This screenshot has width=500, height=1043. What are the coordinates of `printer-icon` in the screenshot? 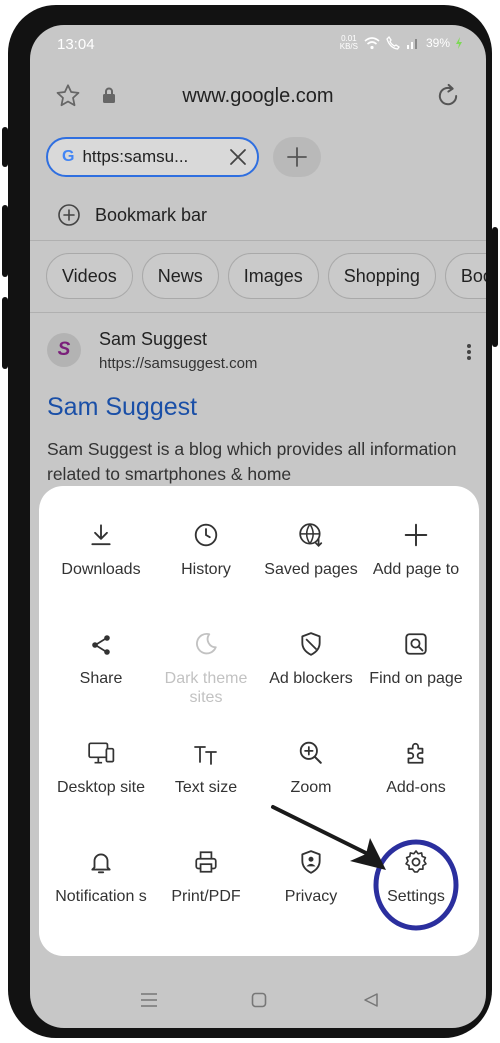 It's located at (206, 862).